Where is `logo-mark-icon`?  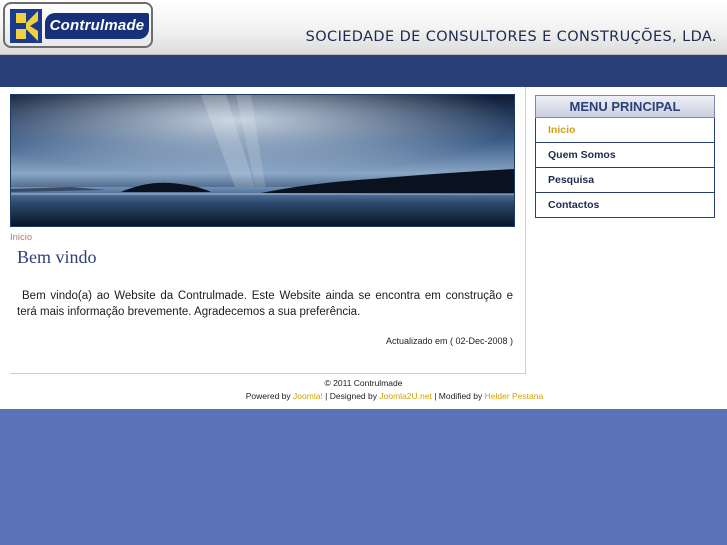 logo-mark-icon is located at coordinates (26, 26).